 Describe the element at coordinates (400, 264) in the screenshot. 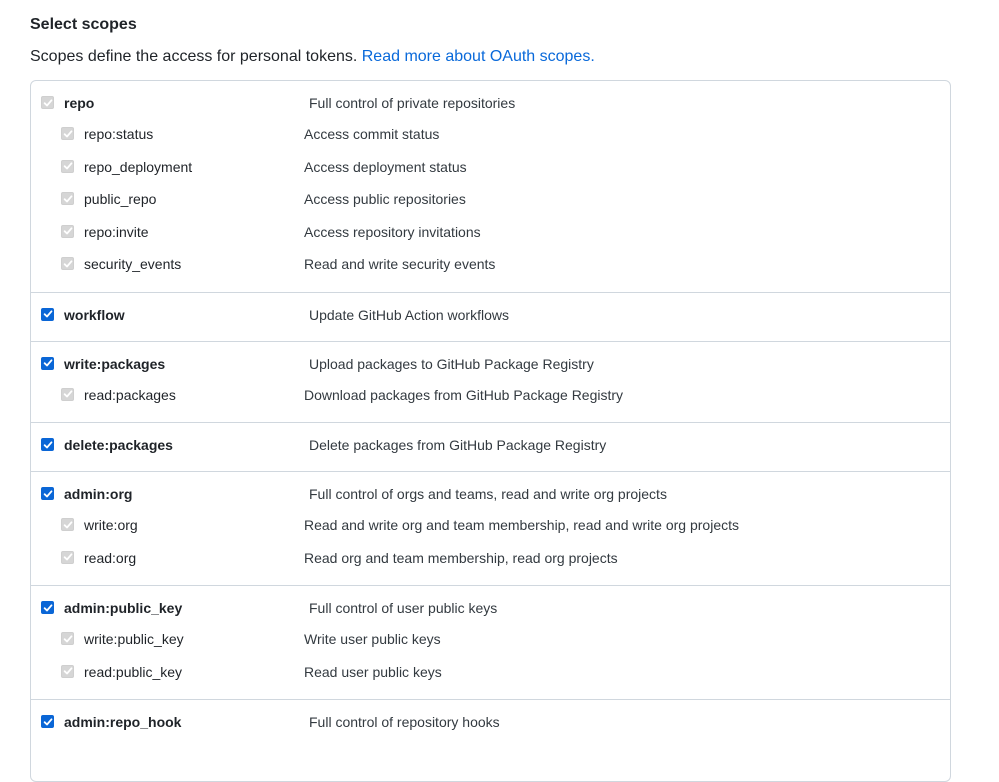

I see `scope-description: Read and write security events` at that location.